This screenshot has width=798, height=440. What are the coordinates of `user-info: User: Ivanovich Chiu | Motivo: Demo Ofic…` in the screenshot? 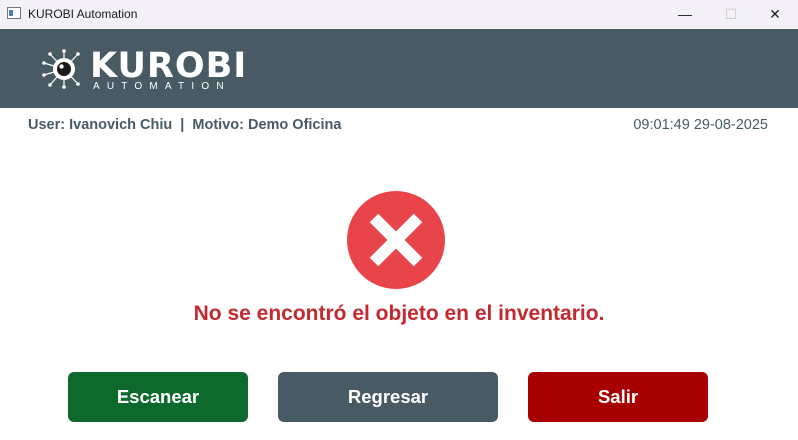 It's located at (185, 125).